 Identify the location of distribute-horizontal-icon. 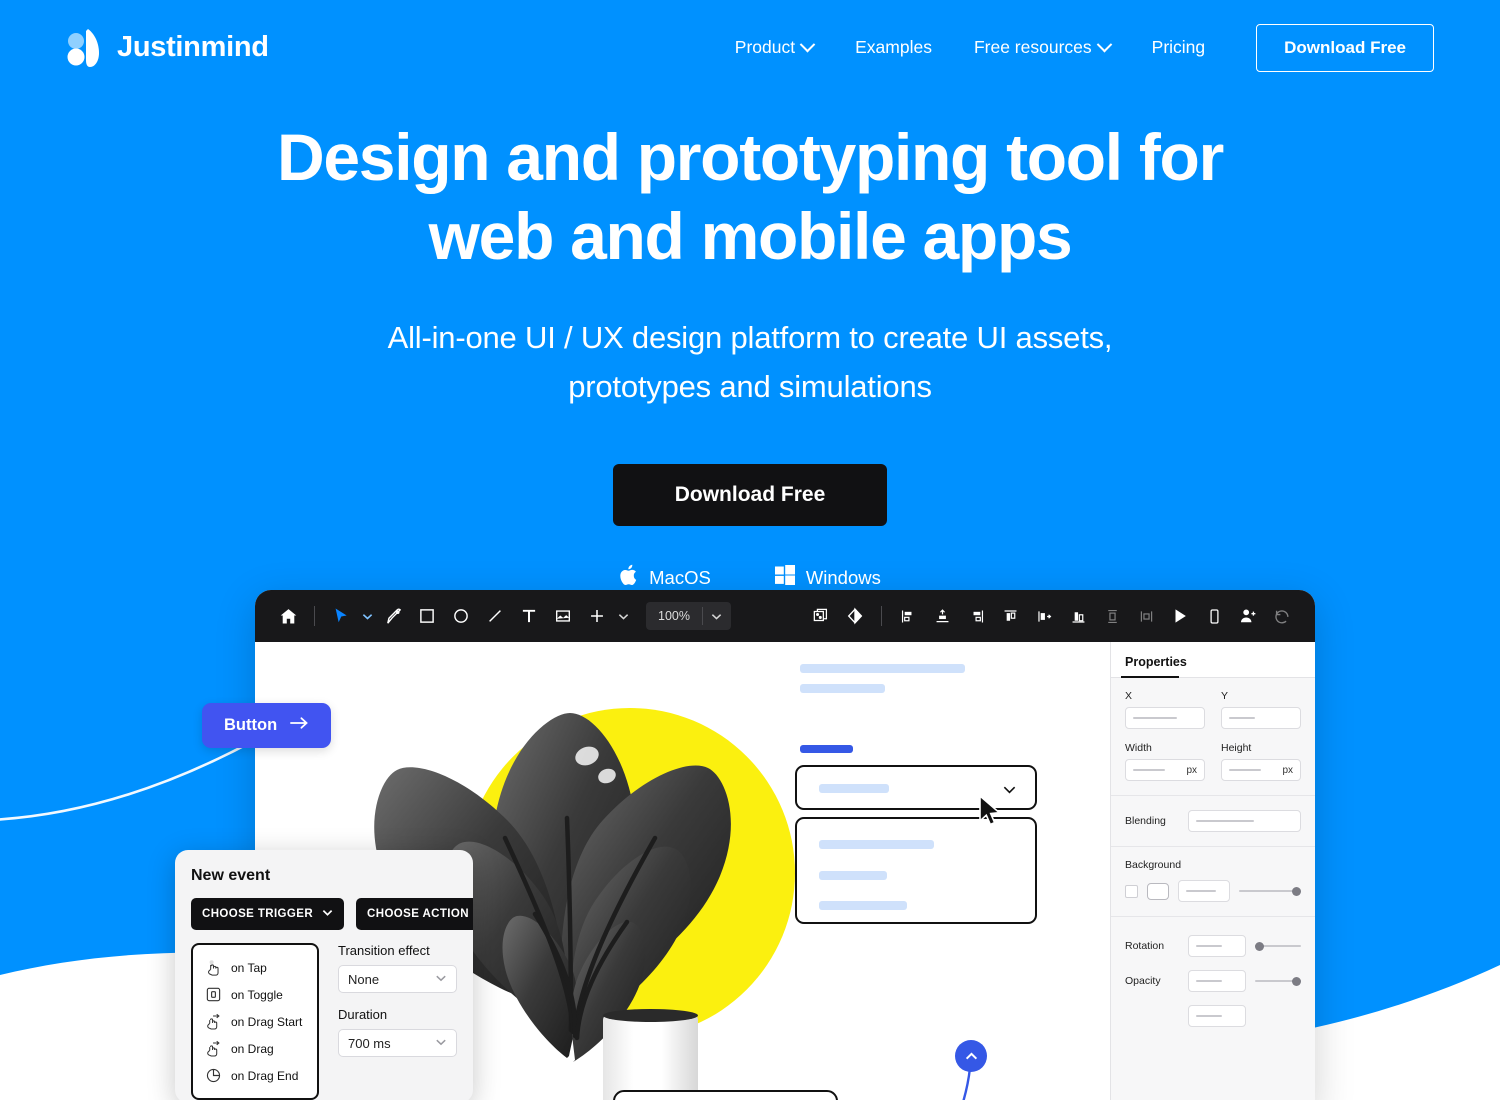
(1044, 616).